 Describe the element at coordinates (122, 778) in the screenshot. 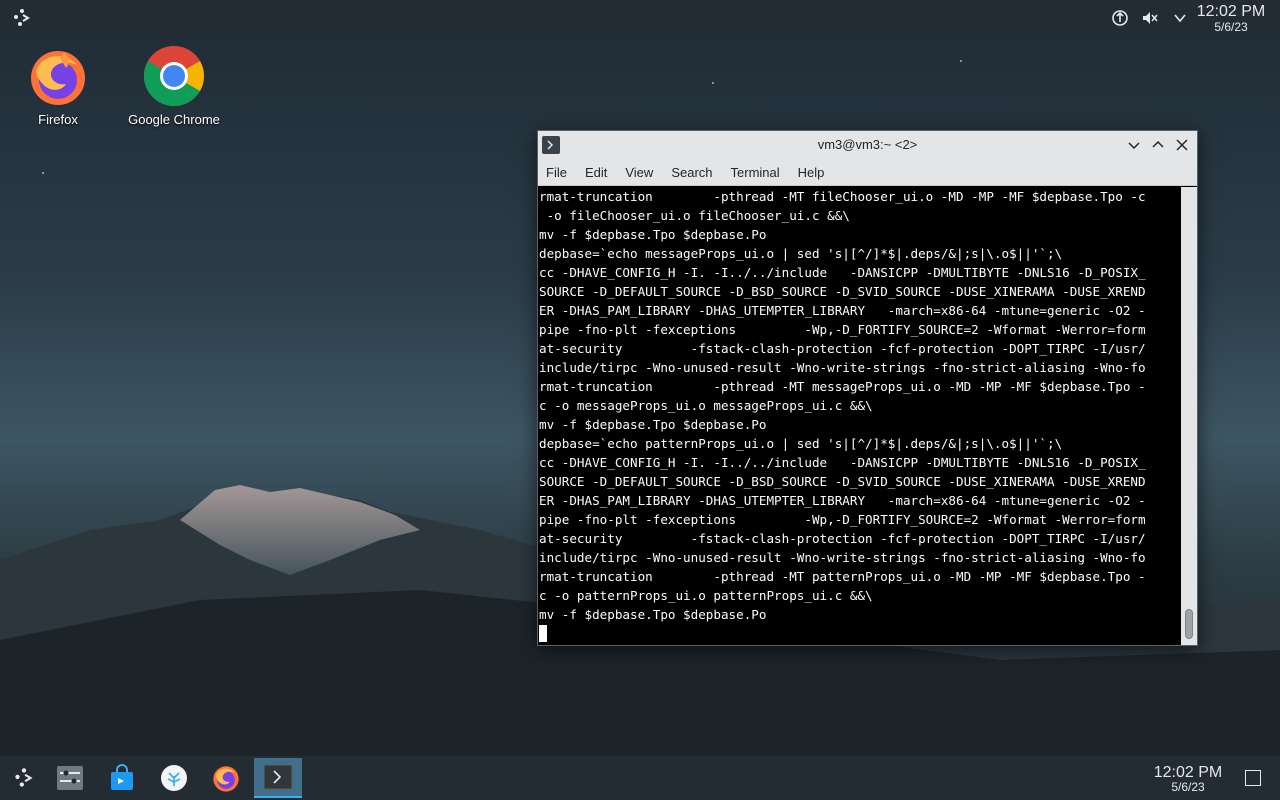

I see `discover-store-icon` at that location.